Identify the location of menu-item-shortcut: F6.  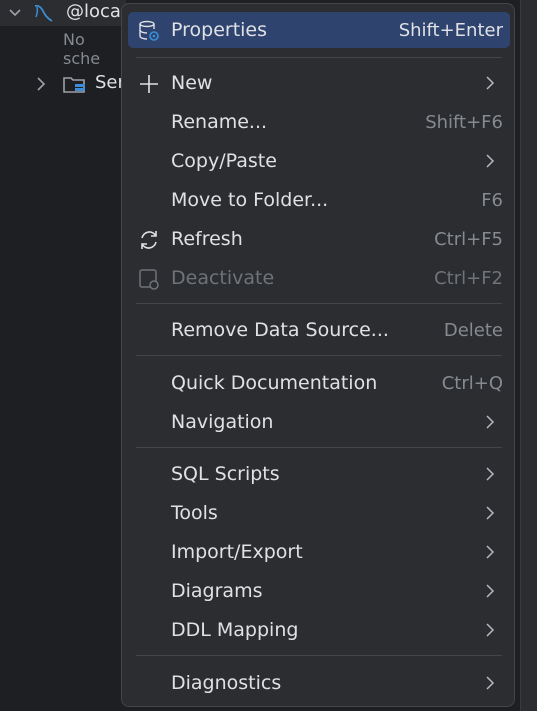
(492, 200).